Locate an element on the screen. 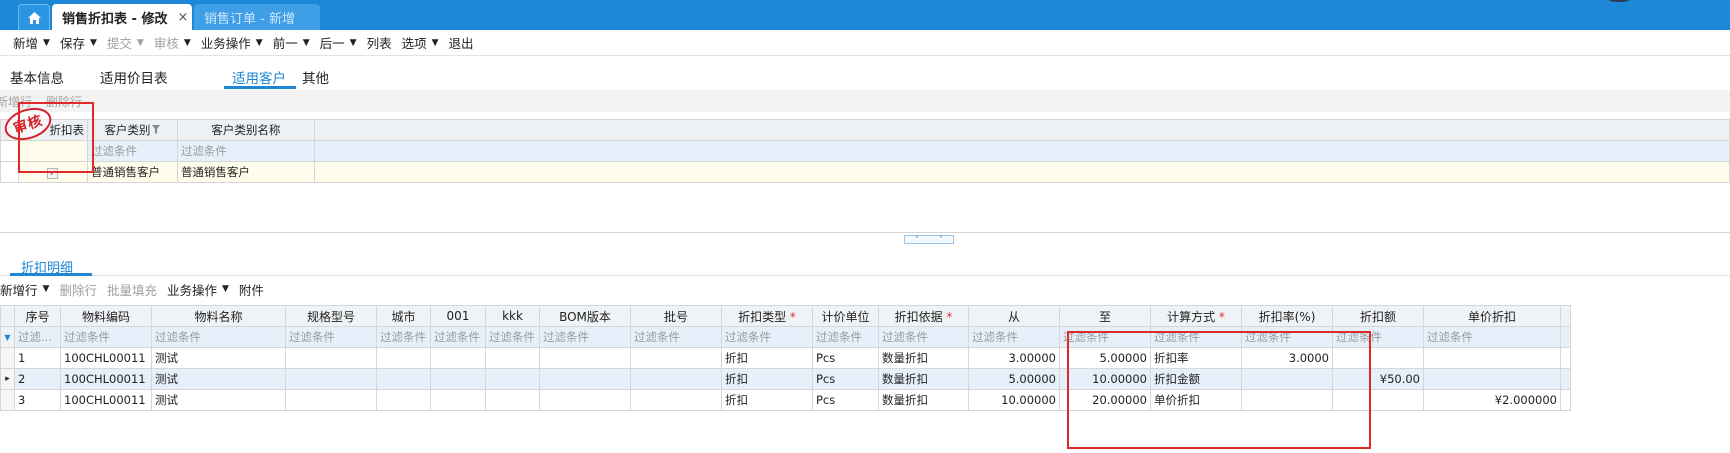 This screenshot has width=1730, height=453. pane-splitter: ˄ ˅ is located at coordinates (929, 239).